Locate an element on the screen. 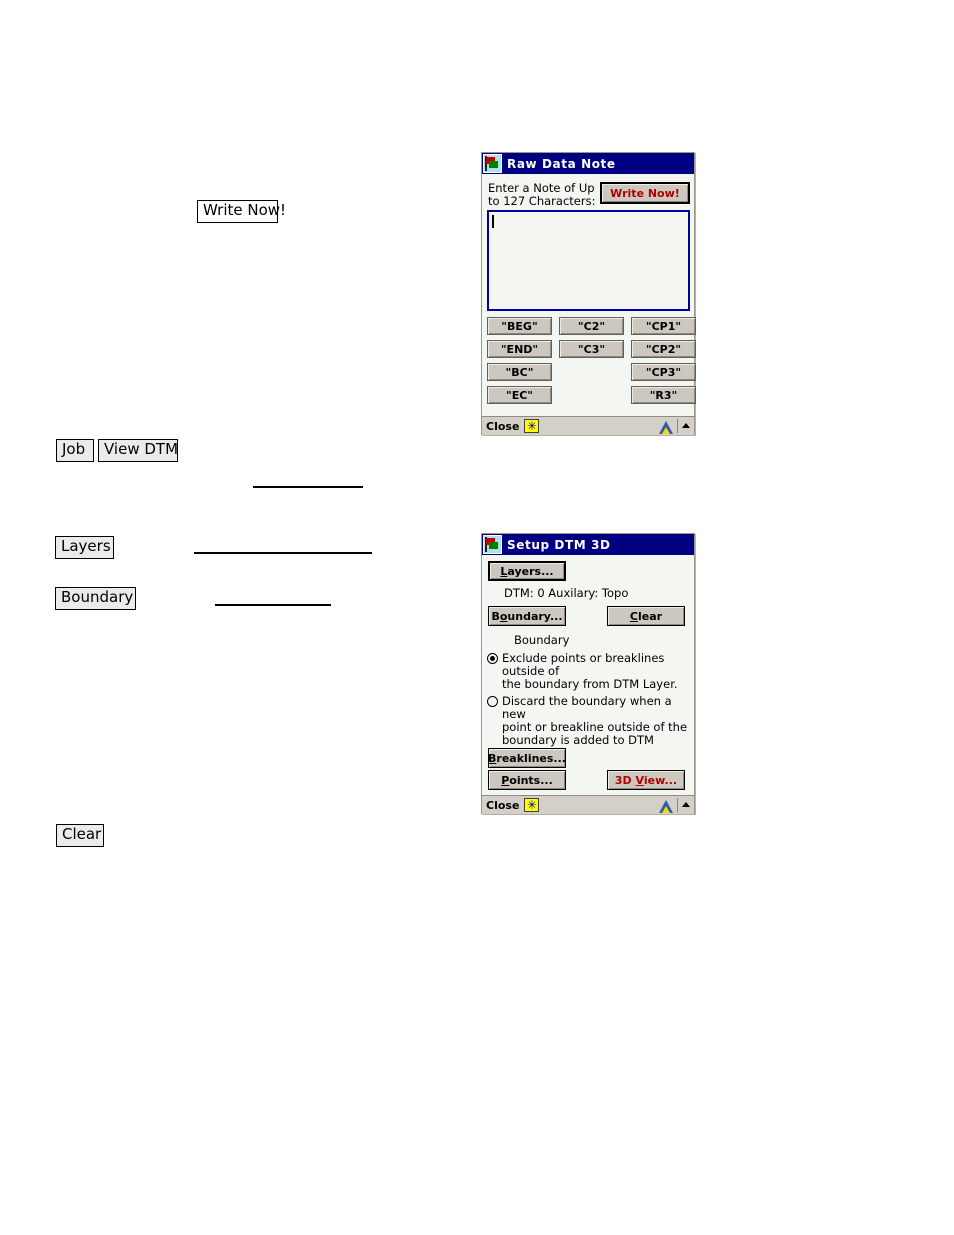 The width and height of the screenshot is (954, 1235). doc-ref-view-dtm-label: View DTM is located at coordinates (141, 449).